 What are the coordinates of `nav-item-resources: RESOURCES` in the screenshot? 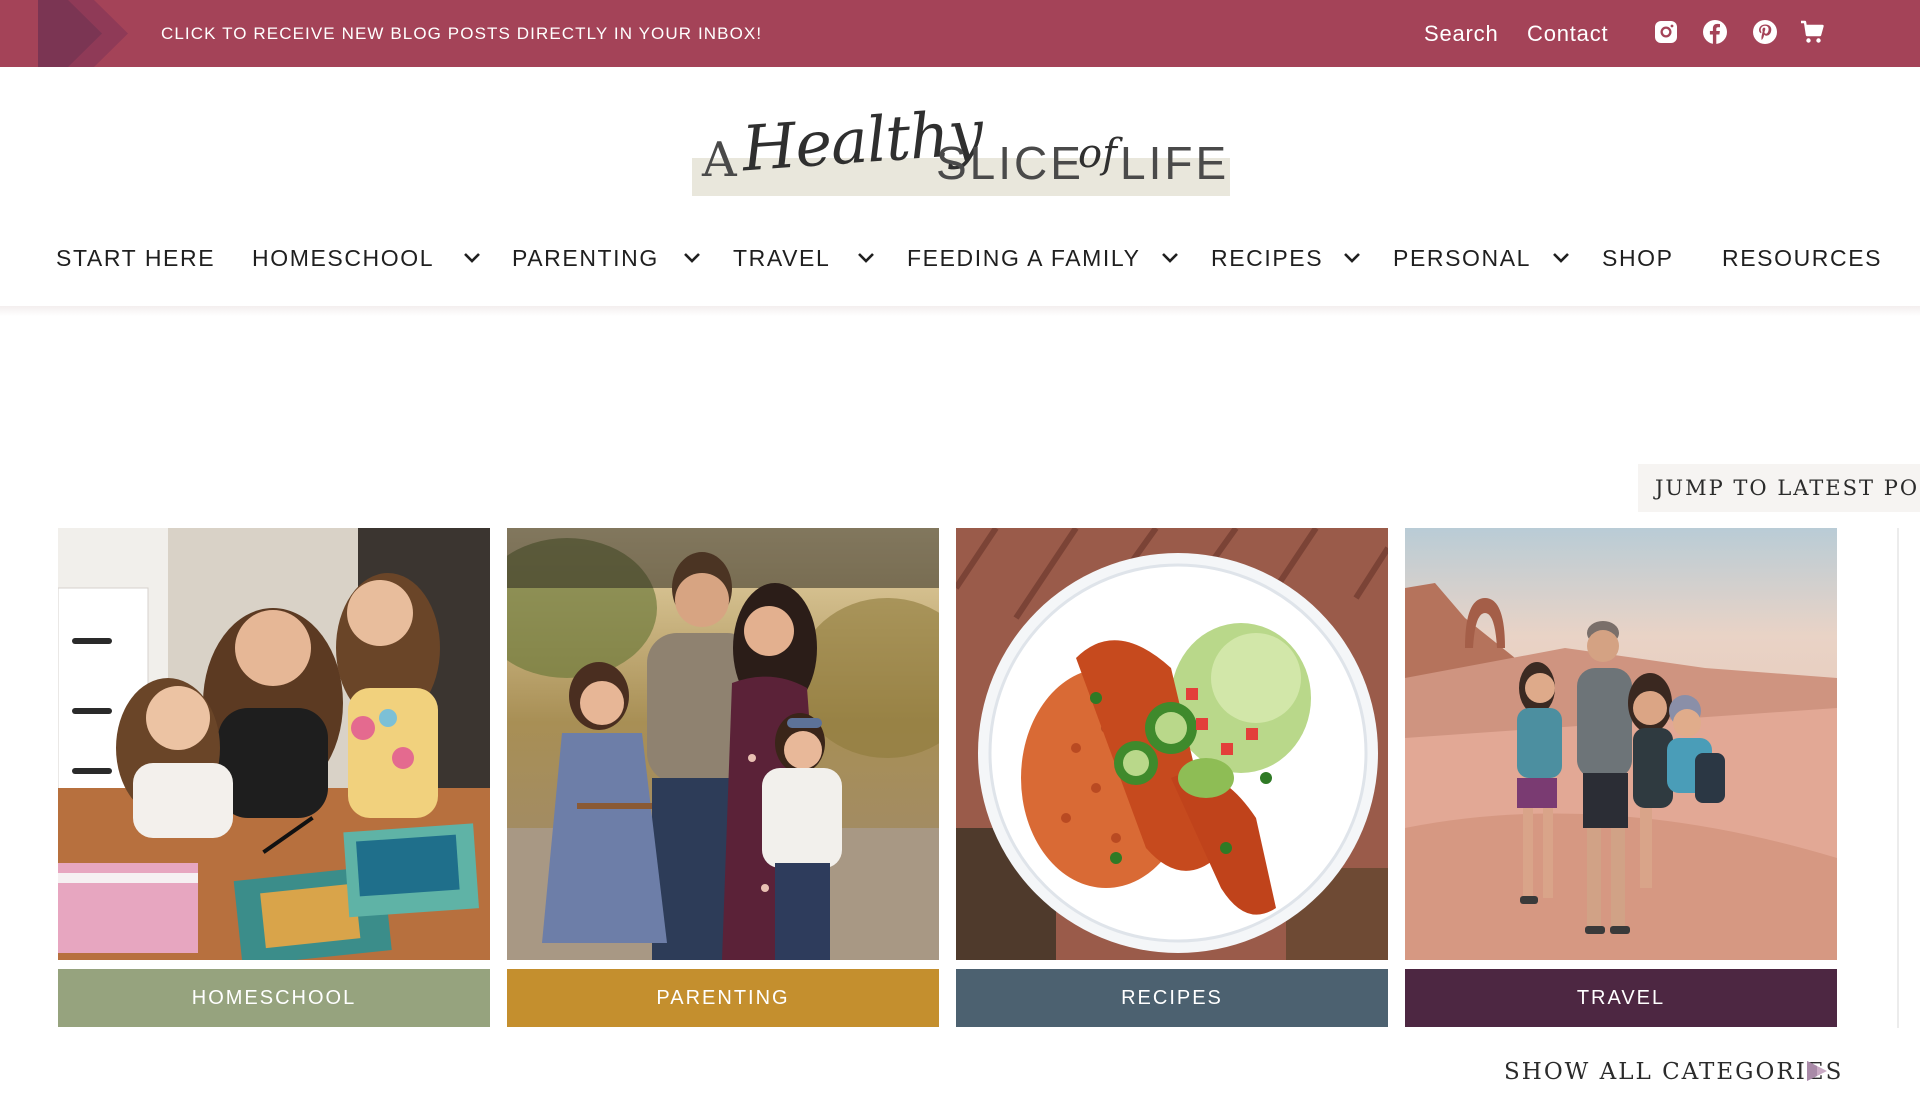 It's located at (1802, 258).